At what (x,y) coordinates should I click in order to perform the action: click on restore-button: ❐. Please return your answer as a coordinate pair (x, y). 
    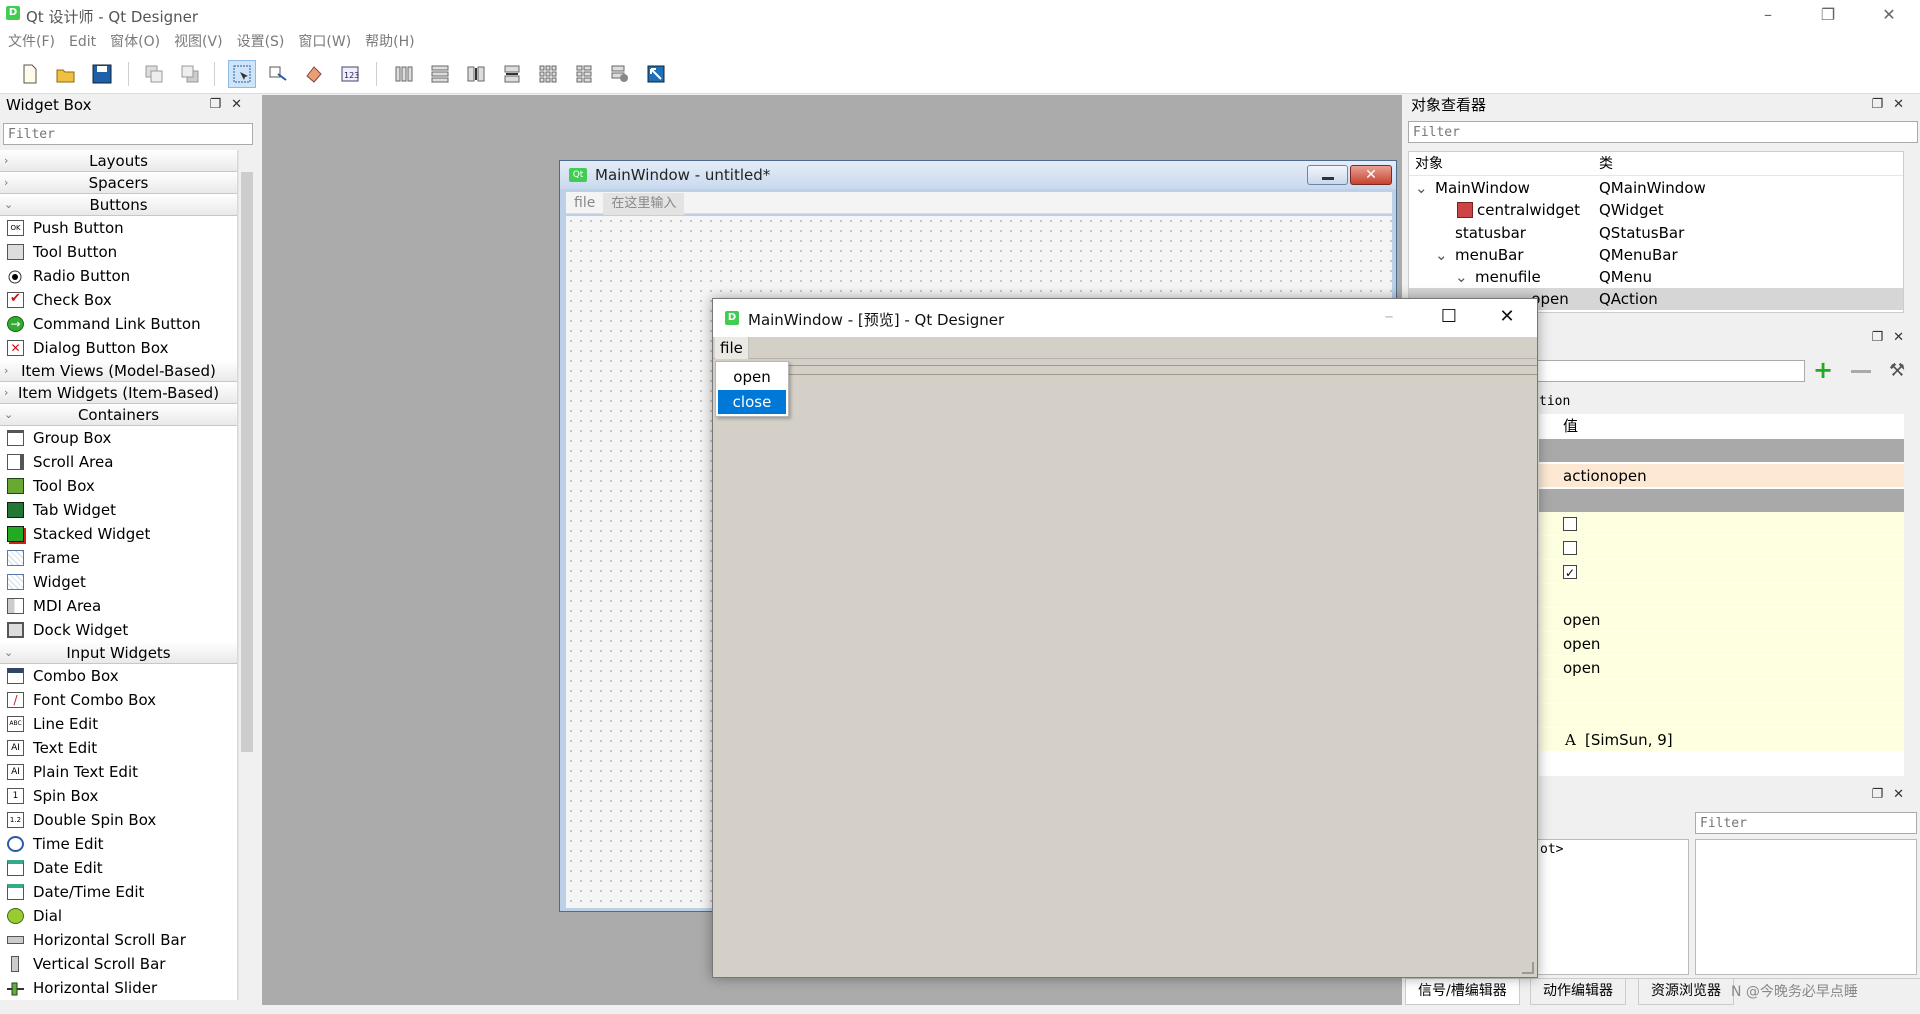
    Looking at the image, I should click on (1828, 15).